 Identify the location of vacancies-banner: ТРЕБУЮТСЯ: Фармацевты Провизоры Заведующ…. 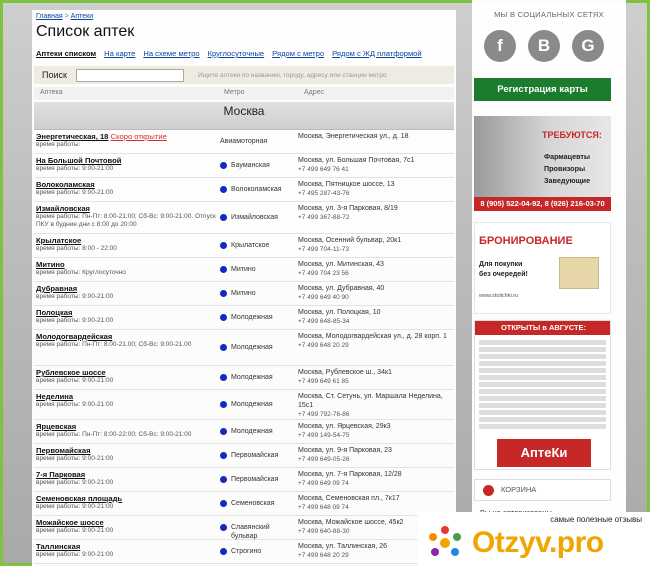
(542, 163).